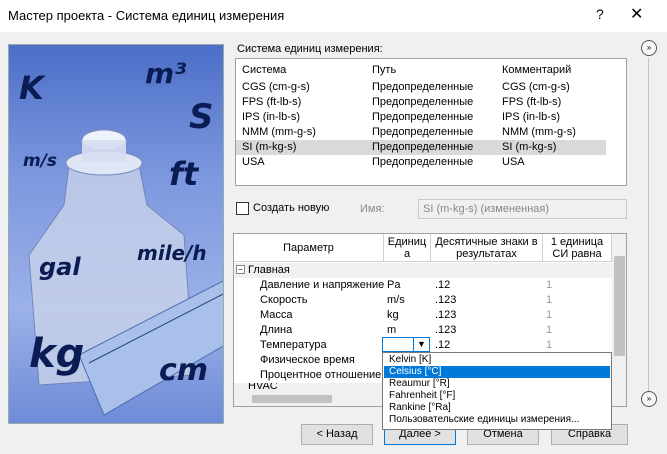 The height and width of the screenshot is (454, 667). What do you see at coordinates (649, 48) in the screenshot?
I see `expand-top-icon: »` at bounding box center [649, 48].